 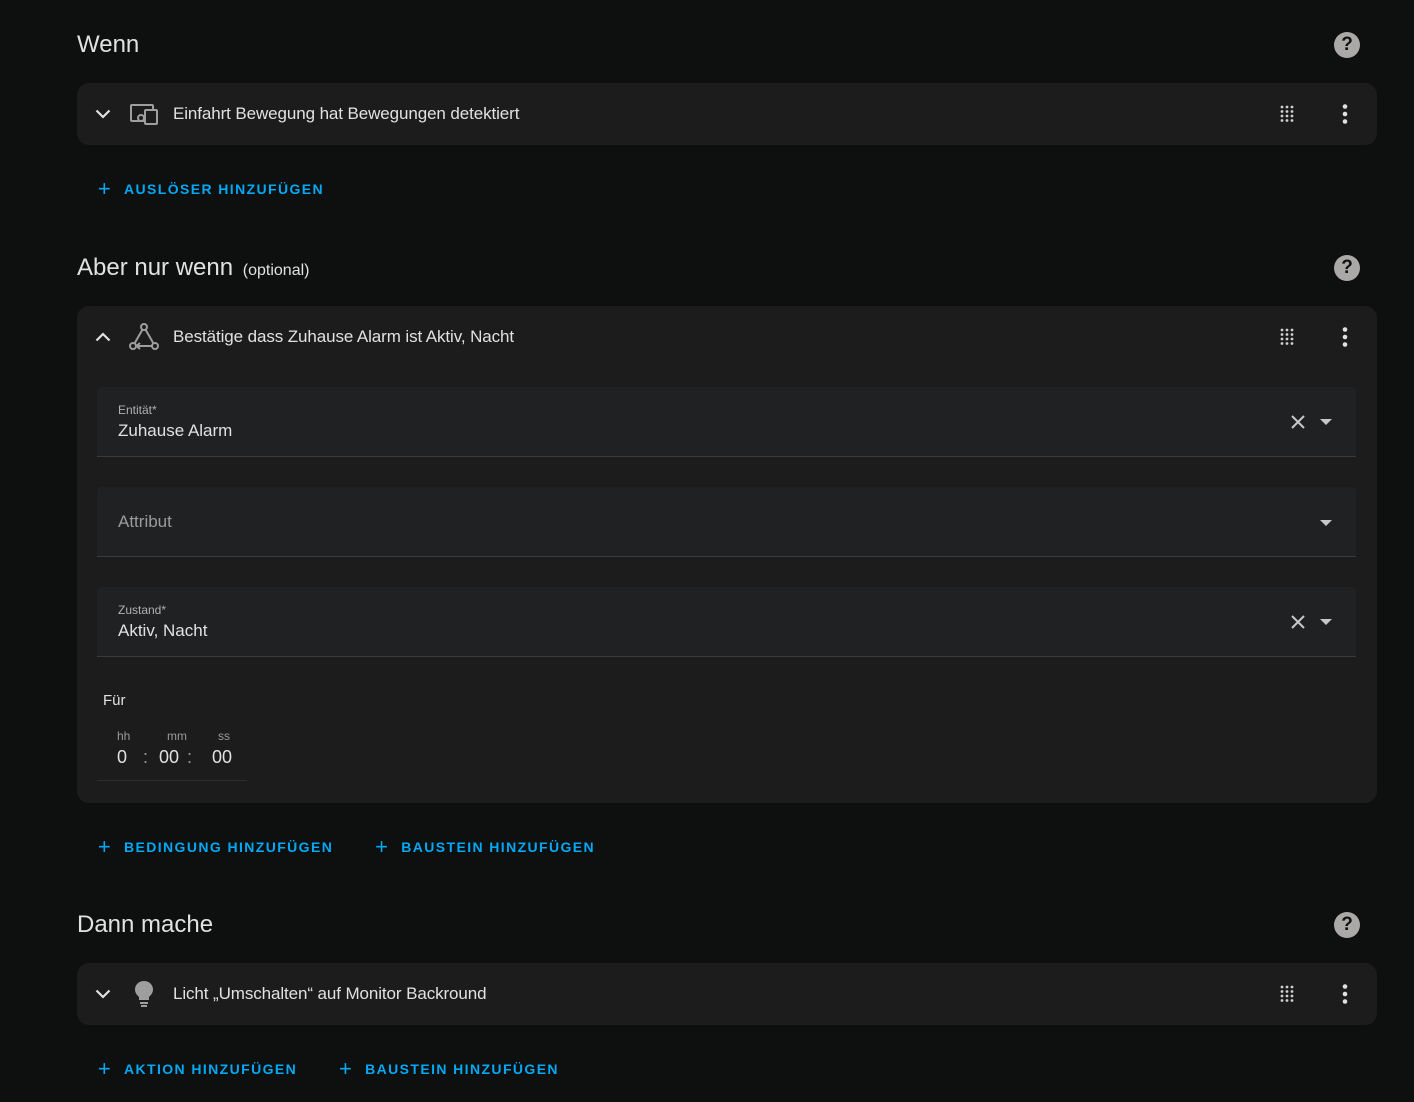 I want to click on add-trigger-label: AUSLÖSER HINZUFÜGEN, so click(x=224, y=189).